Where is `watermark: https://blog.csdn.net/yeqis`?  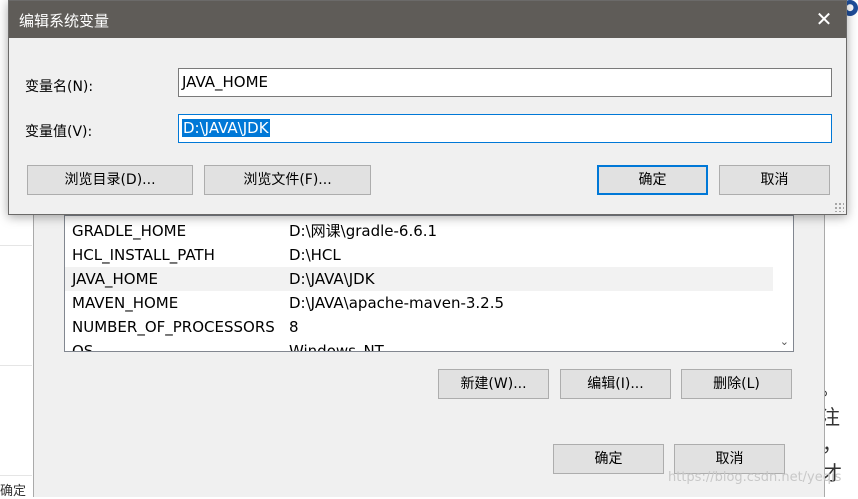 watermark: https://blog.csdn.net/yeqis is located at coordinates (755, 477).